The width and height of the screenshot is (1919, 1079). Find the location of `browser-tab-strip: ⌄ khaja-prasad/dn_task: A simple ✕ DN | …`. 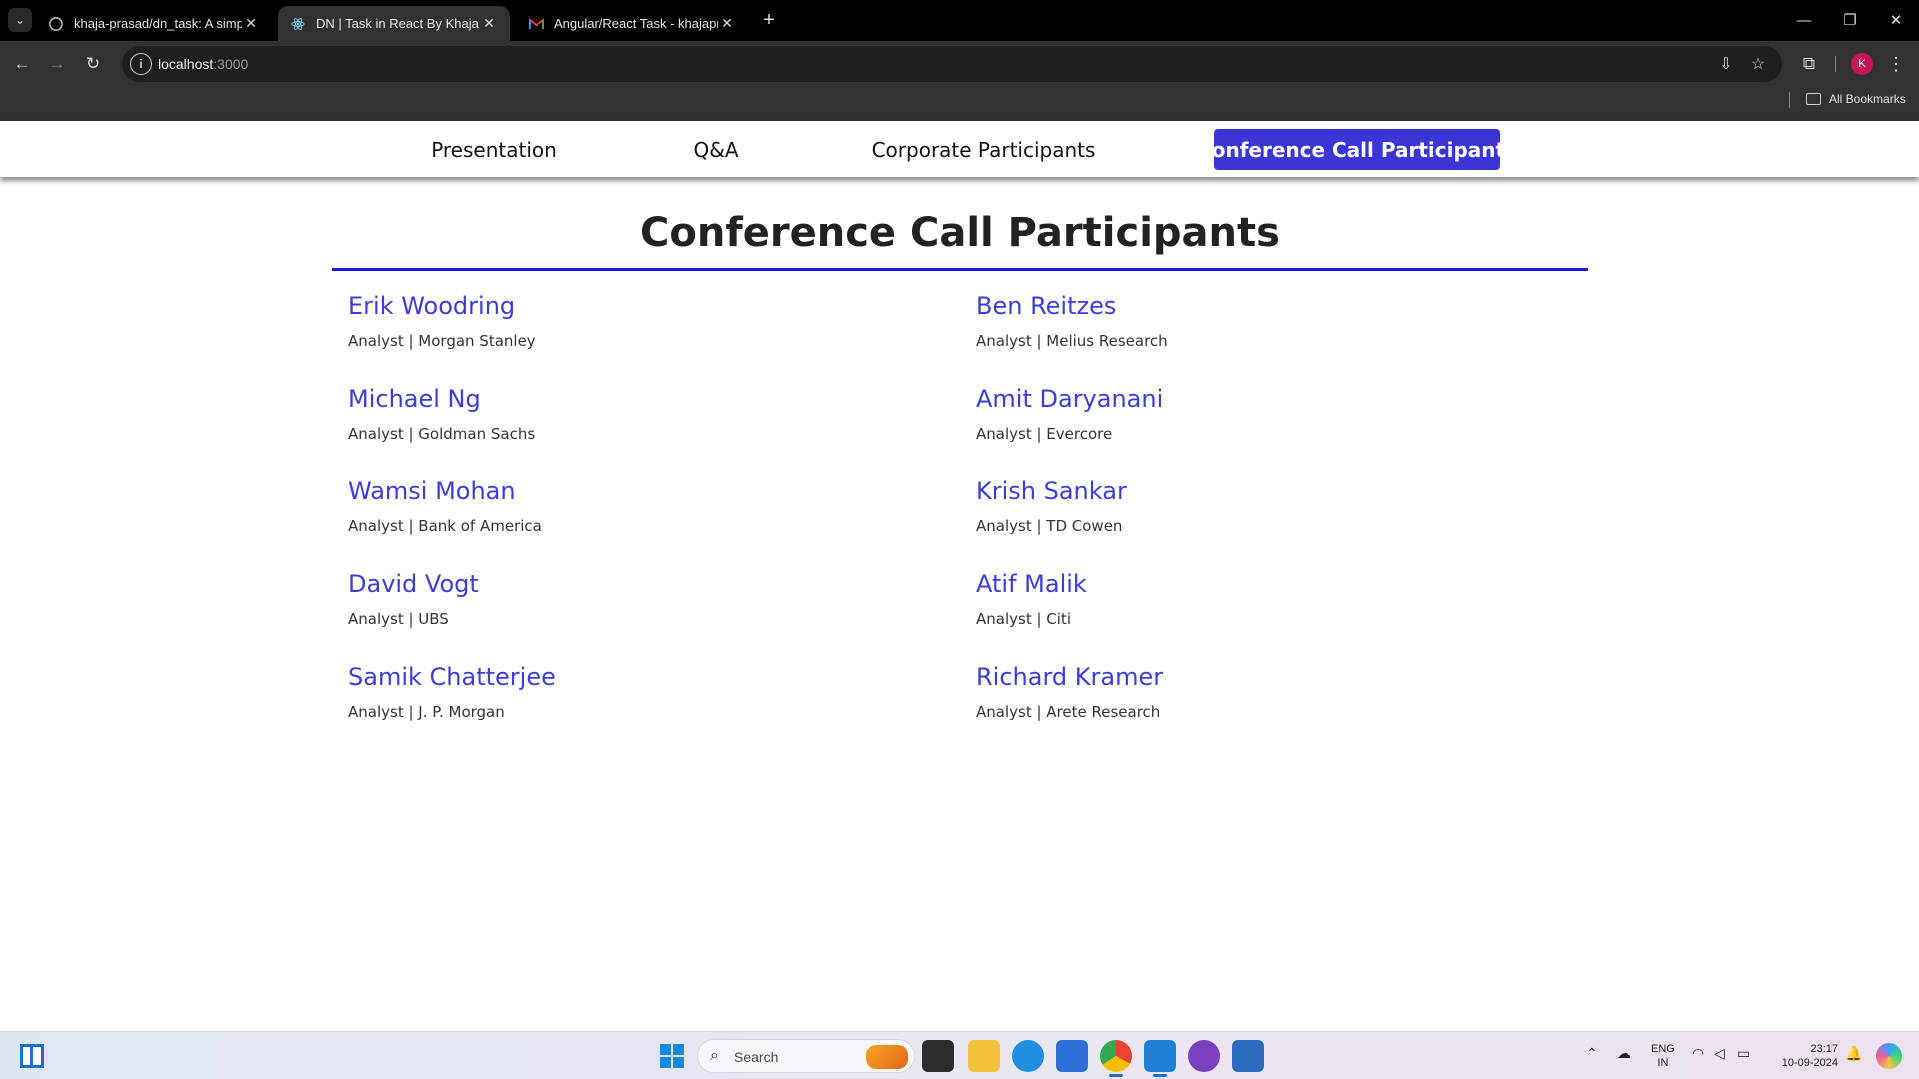

browser-tab-strip: ⌄ khaja-prasad/dn_task: A simple ✕ DN | … is located at coordinates (959, 20).